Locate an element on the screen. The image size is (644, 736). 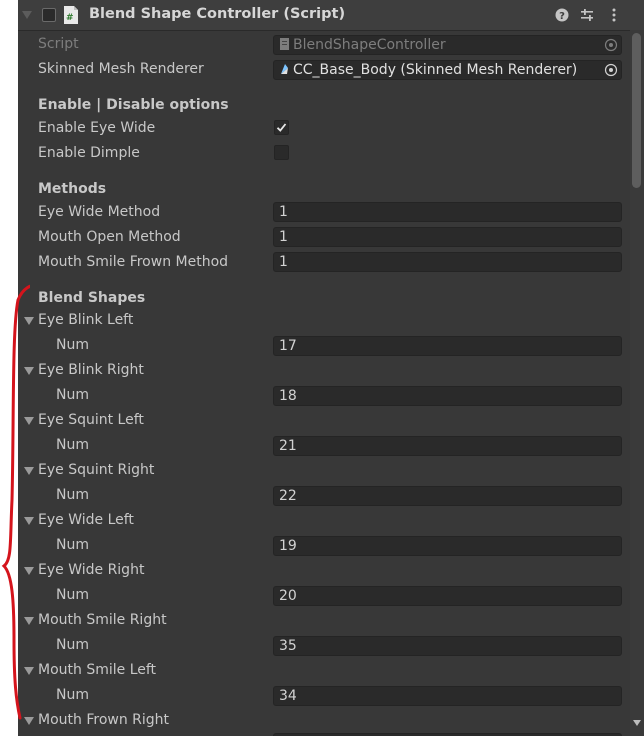
csharp-script-icon: # is located at coordinates (71, 15).